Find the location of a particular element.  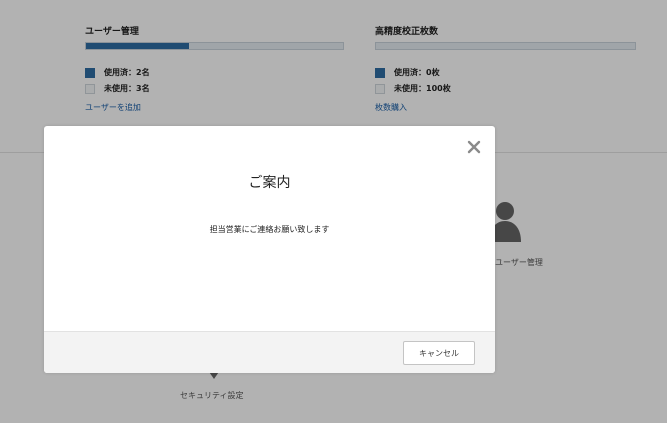

dialog-message: 担当営業にご連絡お願い致します is located at coordinates (269, 229).